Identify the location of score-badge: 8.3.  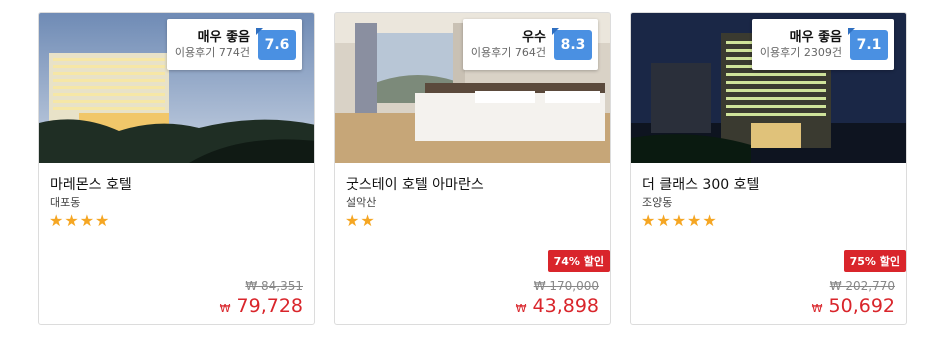
(572, 43).